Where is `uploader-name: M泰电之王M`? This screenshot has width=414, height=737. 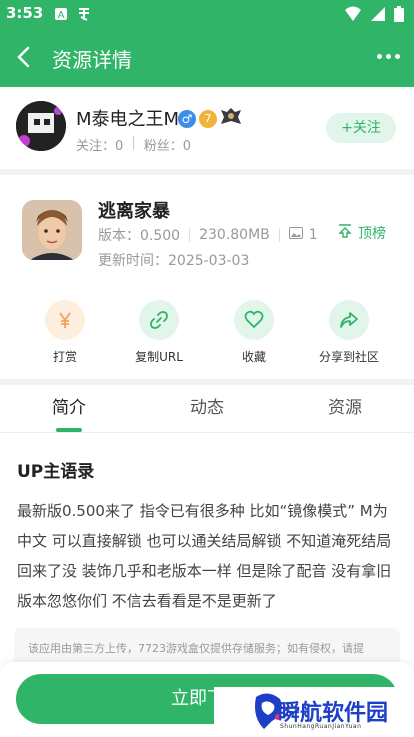
uploader-name: M泰电之王M is located at coordinates (127, 118).